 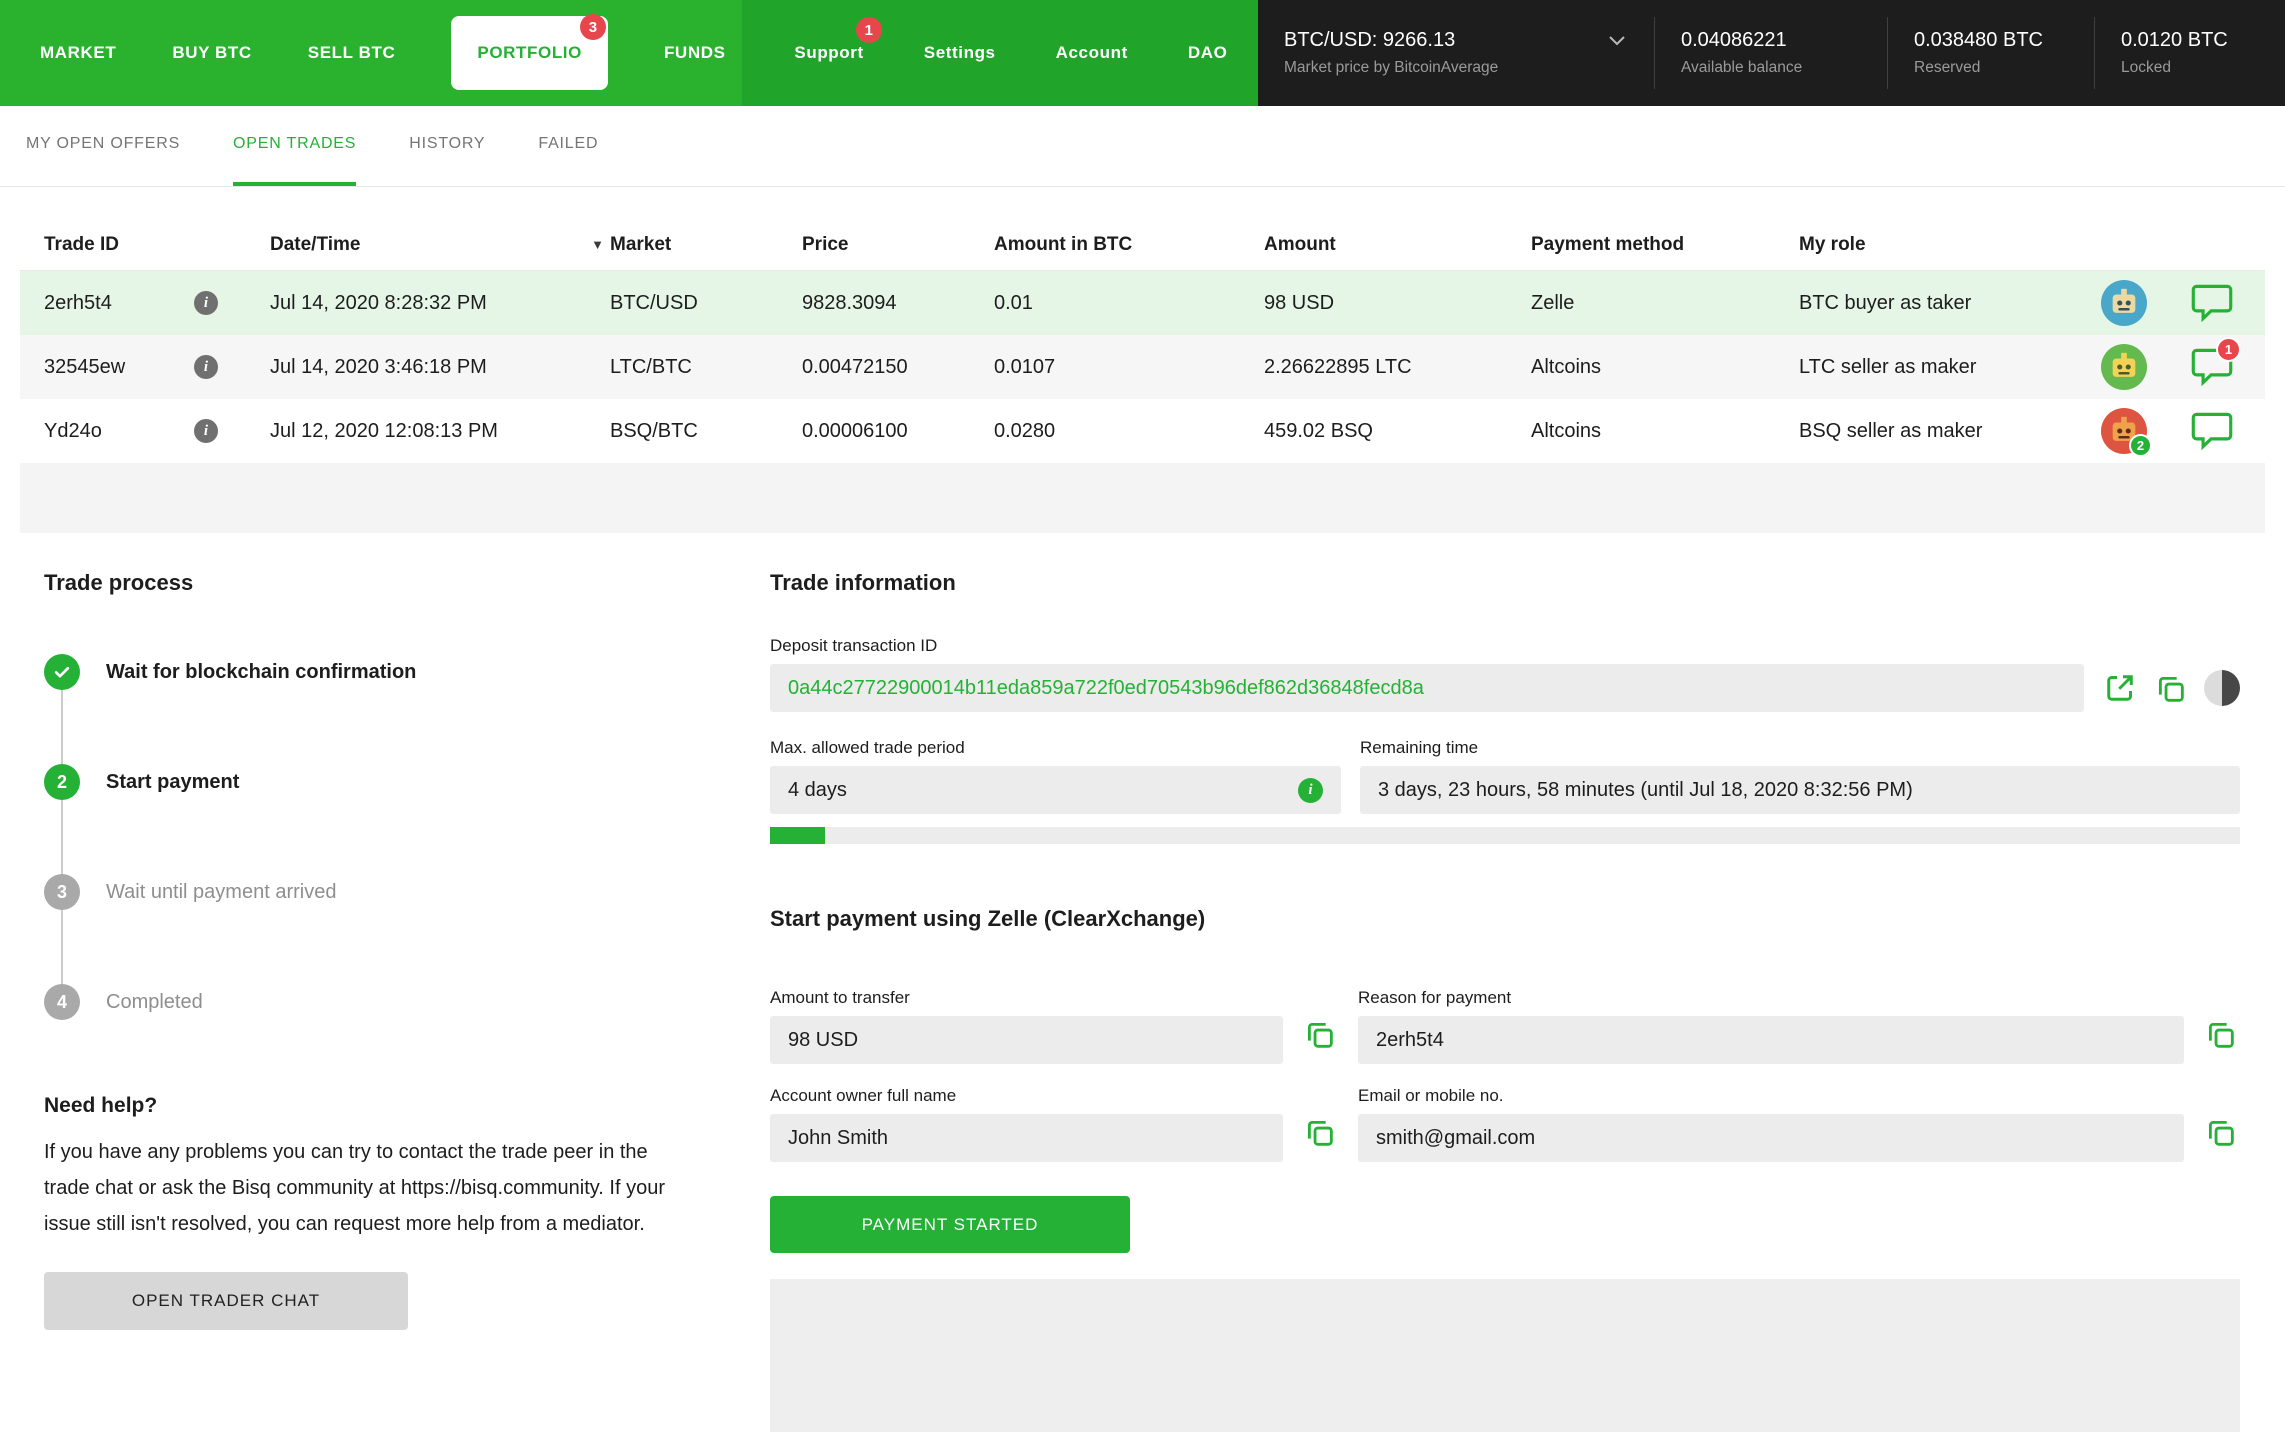 What do you see at coordinates (447, 146) in the screenshot?
I see `tab-history: HISTORY` at bounding box center [447, 146].